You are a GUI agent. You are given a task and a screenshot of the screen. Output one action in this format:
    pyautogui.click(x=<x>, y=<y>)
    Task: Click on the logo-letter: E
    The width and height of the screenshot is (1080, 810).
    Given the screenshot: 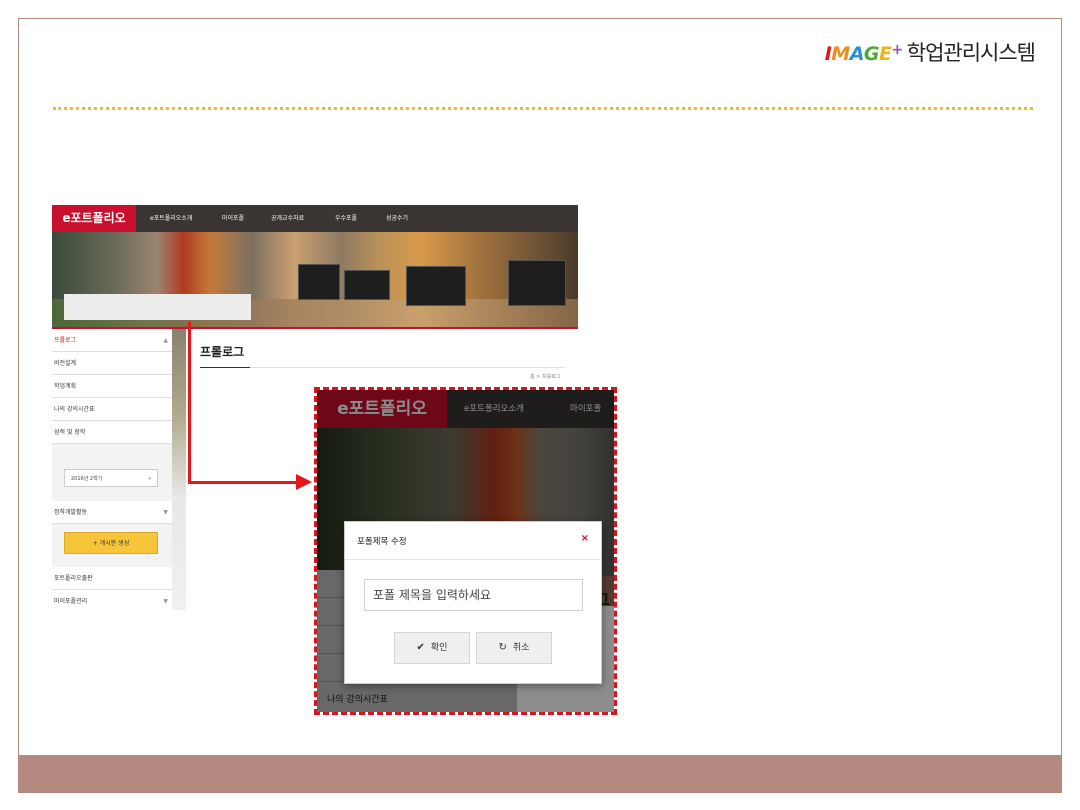 What is the action you would take?
    pyautogui.click(x=885, y=54)
    